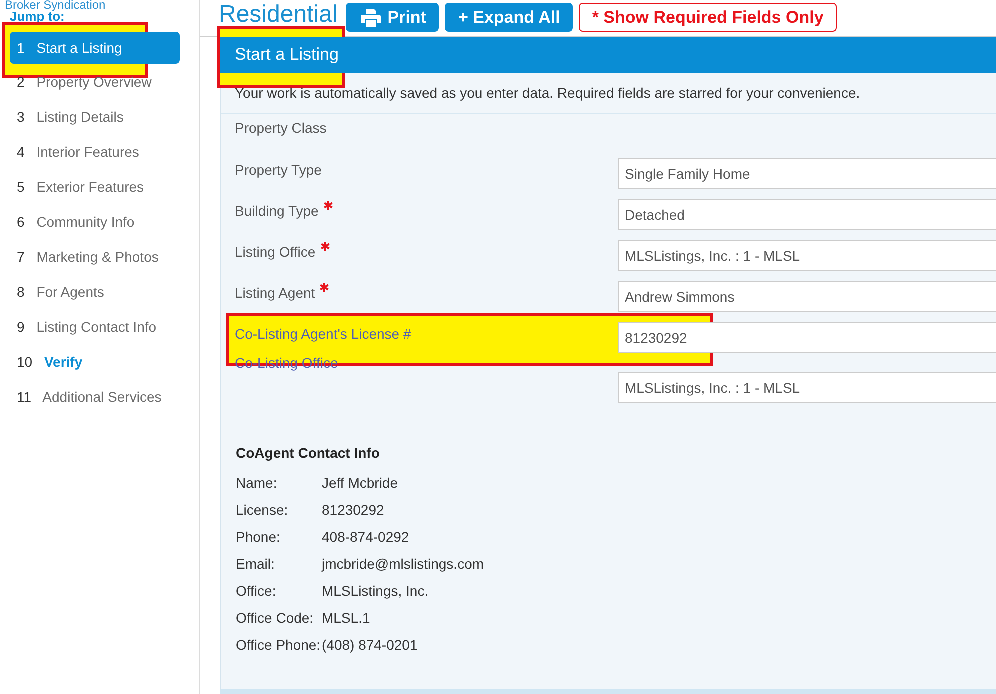  I want to click on sidebar-item: 7 Marketing & Photos, so click(95, 256).